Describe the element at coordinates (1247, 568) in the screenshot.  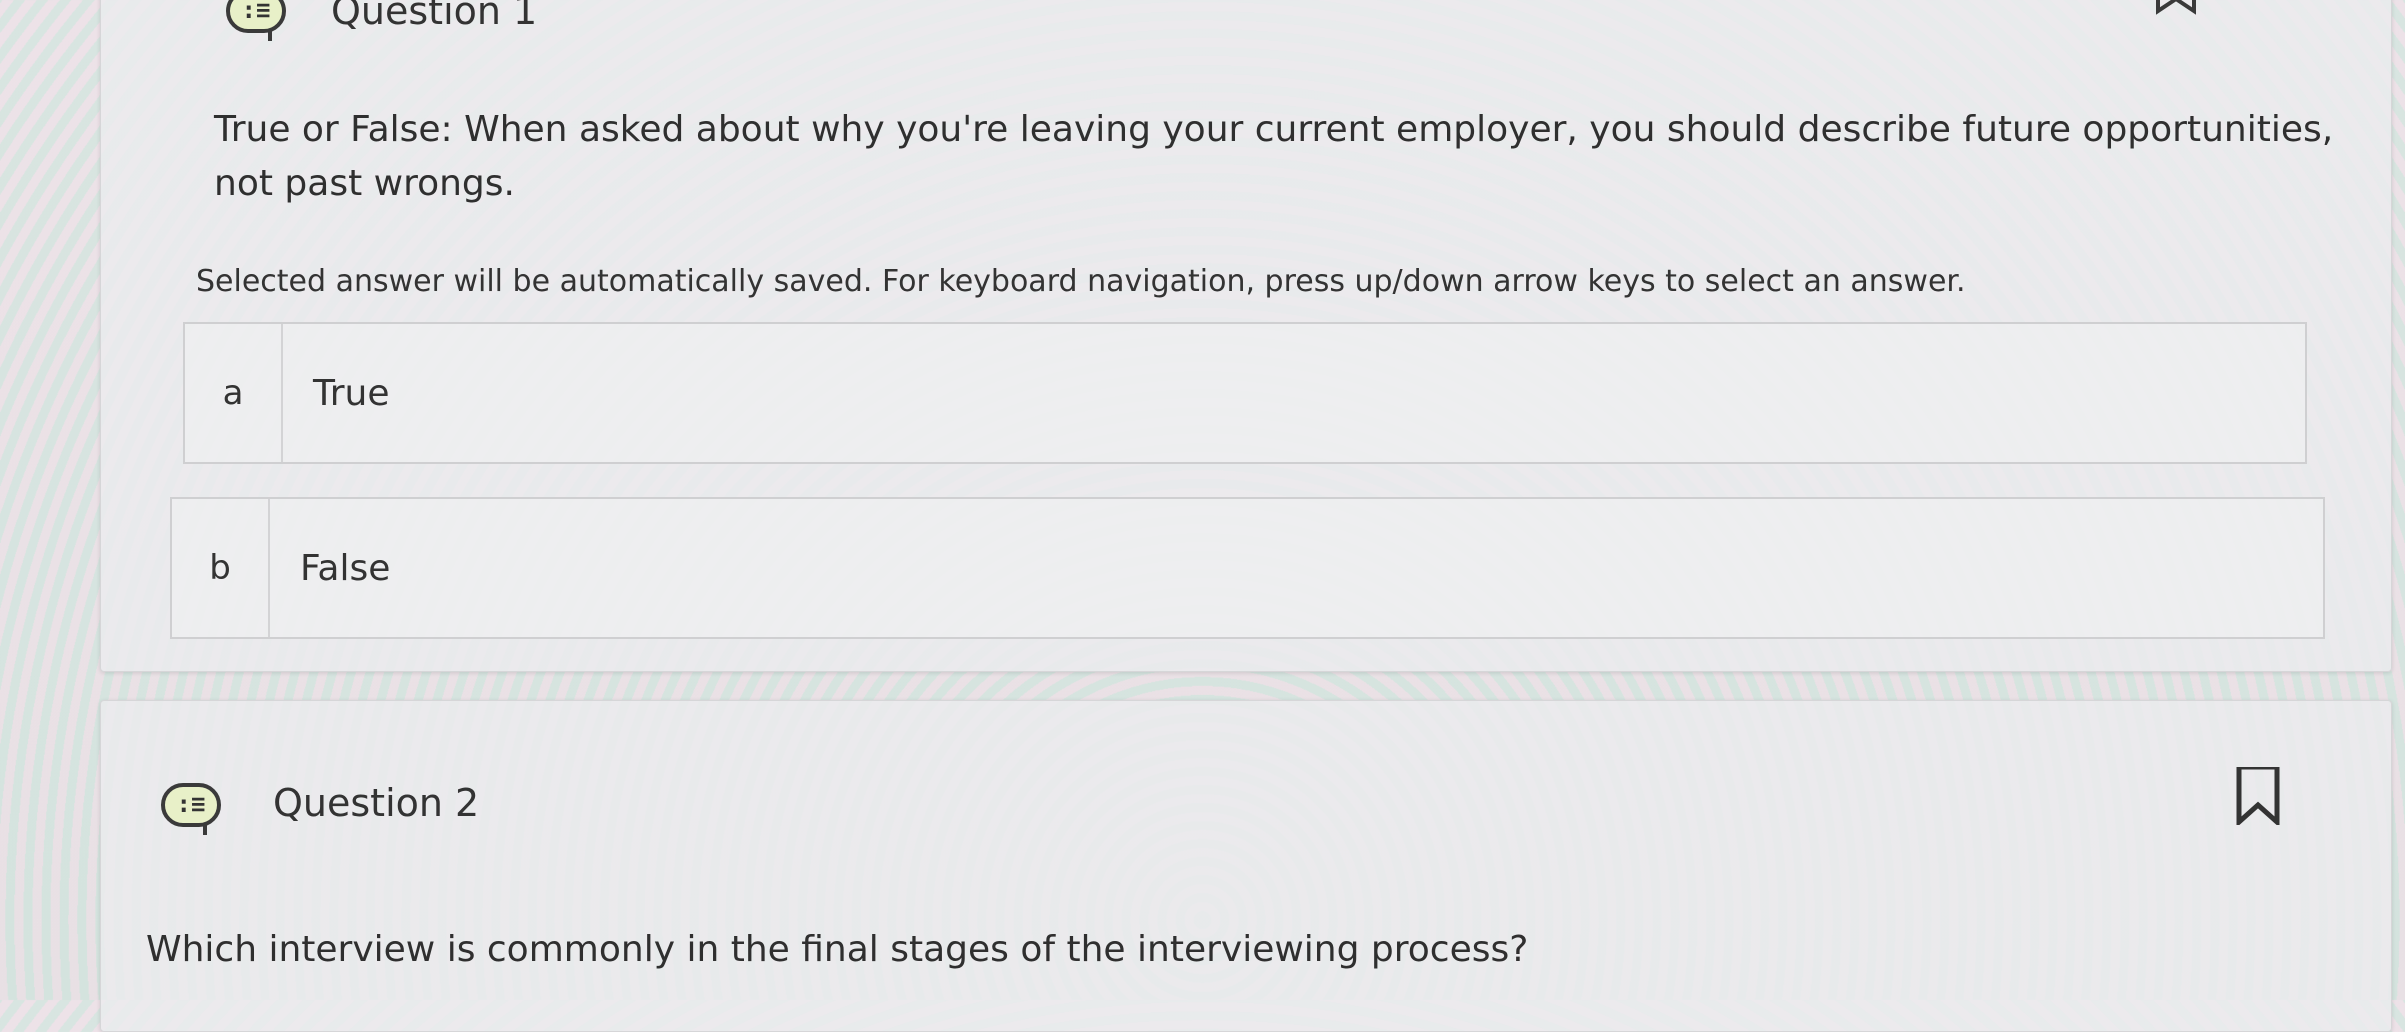
I see `option-b: b False` at that location.